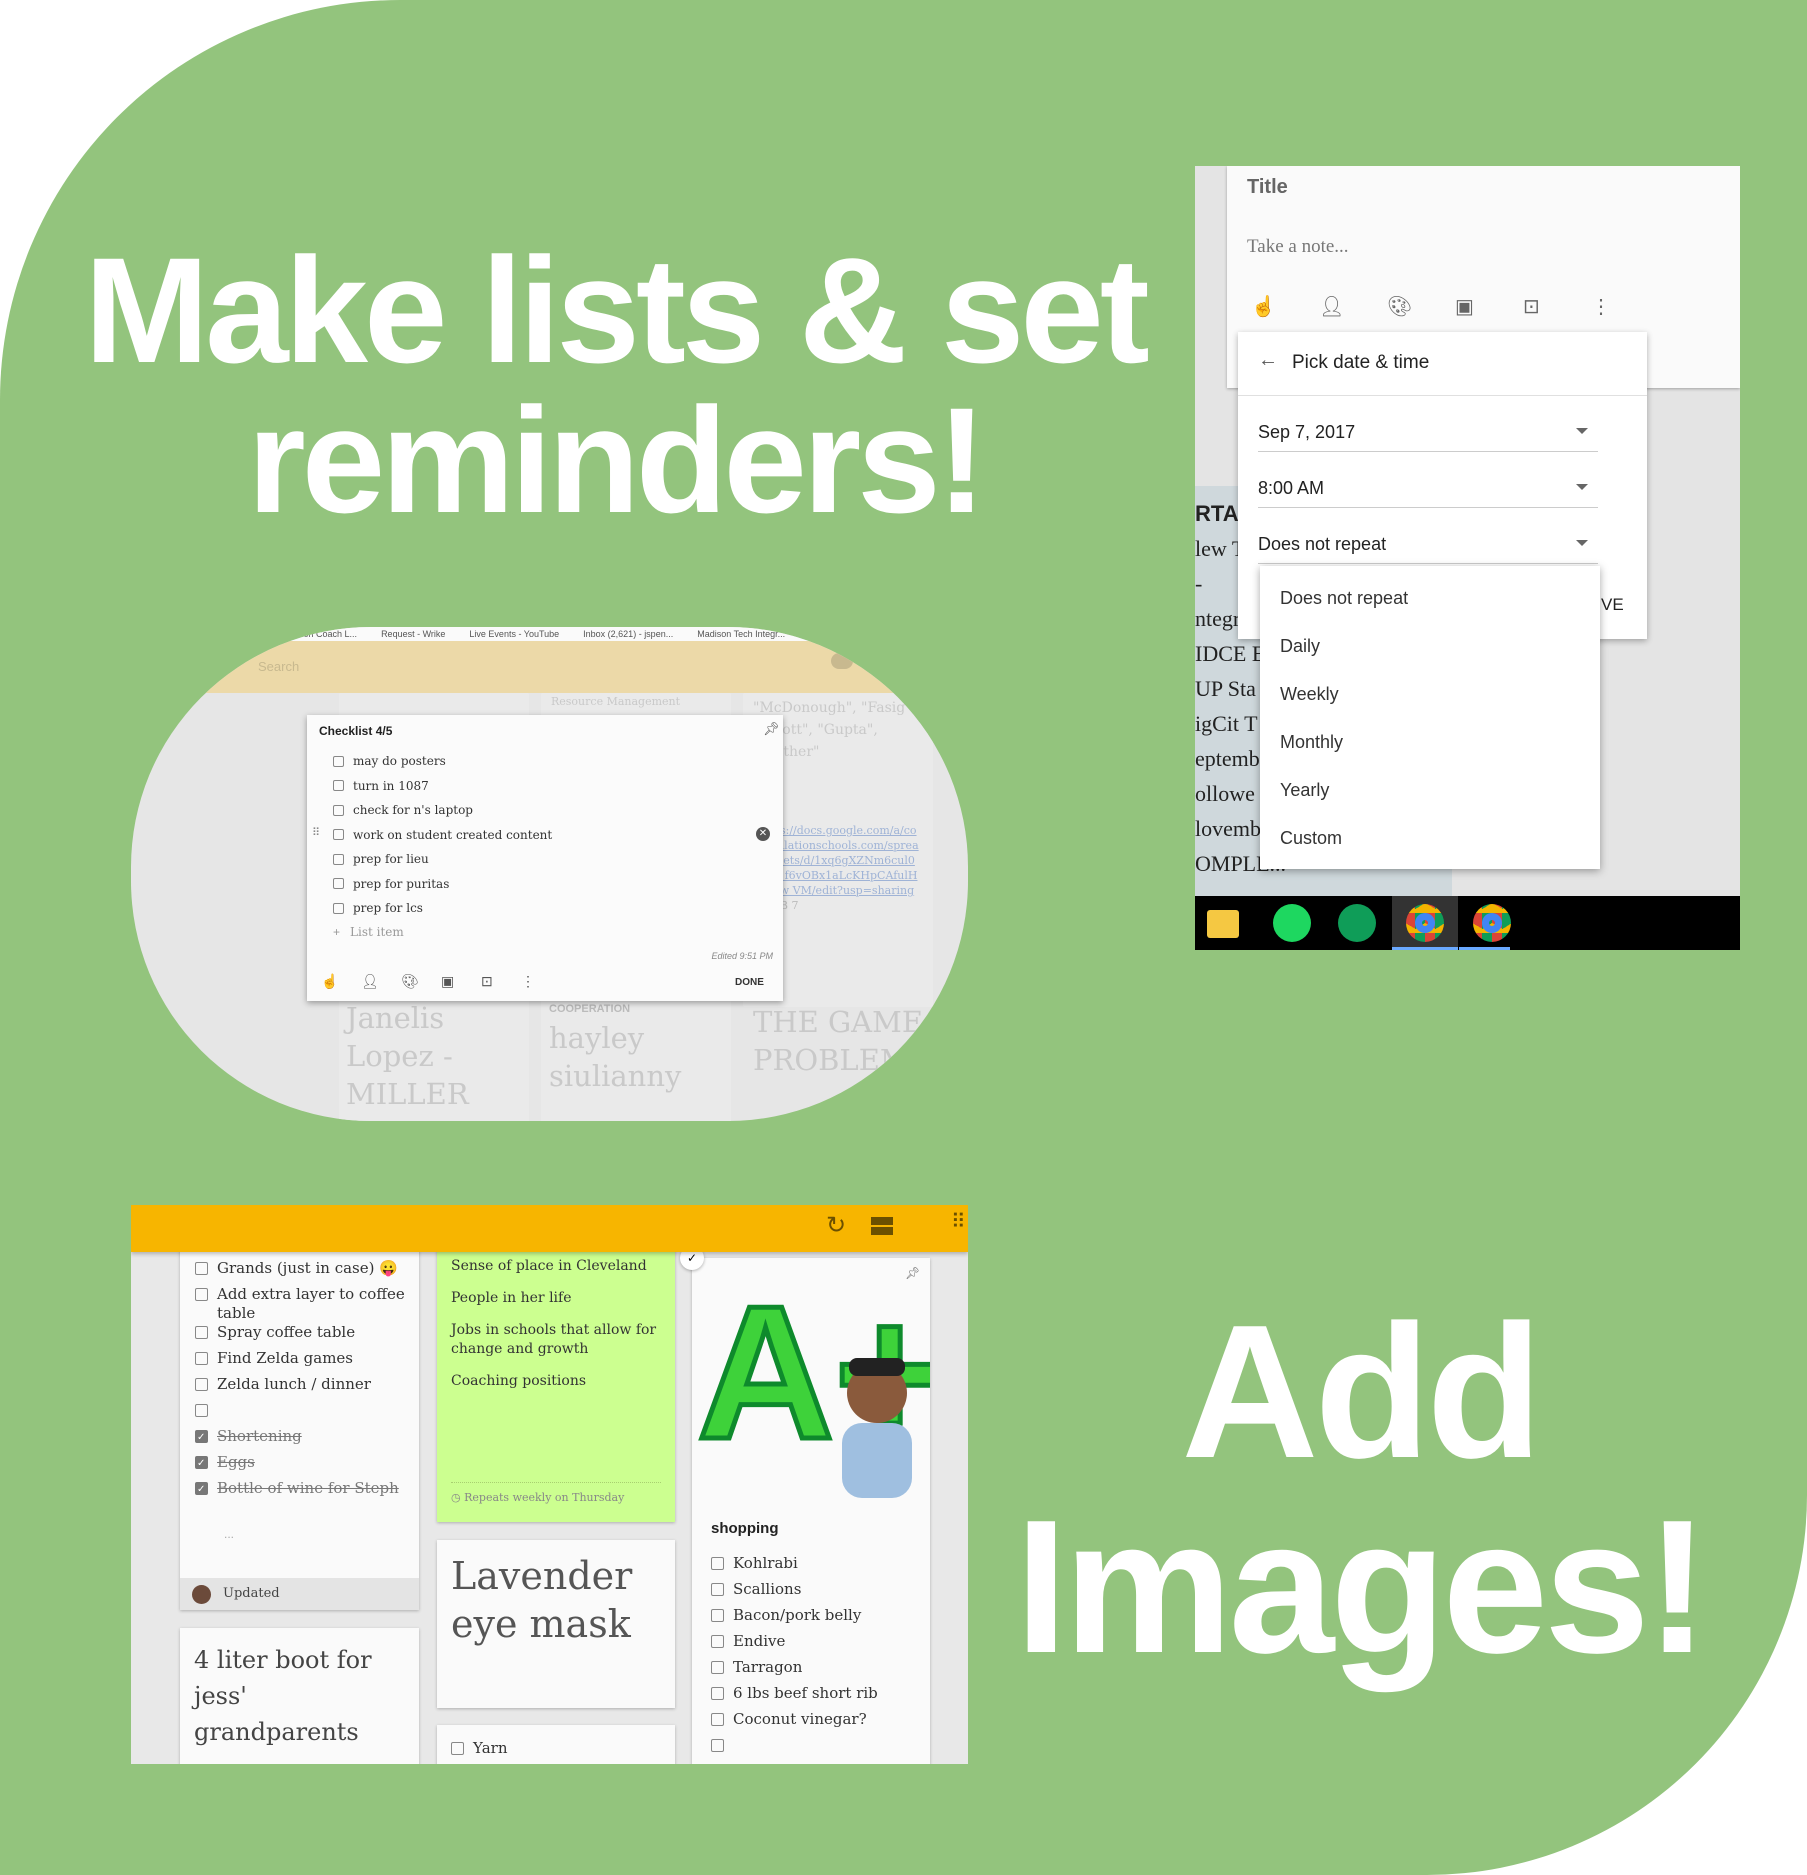 The image size is (1807, 1875). Describe the element at coordinates (302, 1414) in the screenshot. I see `list-item` at that location.